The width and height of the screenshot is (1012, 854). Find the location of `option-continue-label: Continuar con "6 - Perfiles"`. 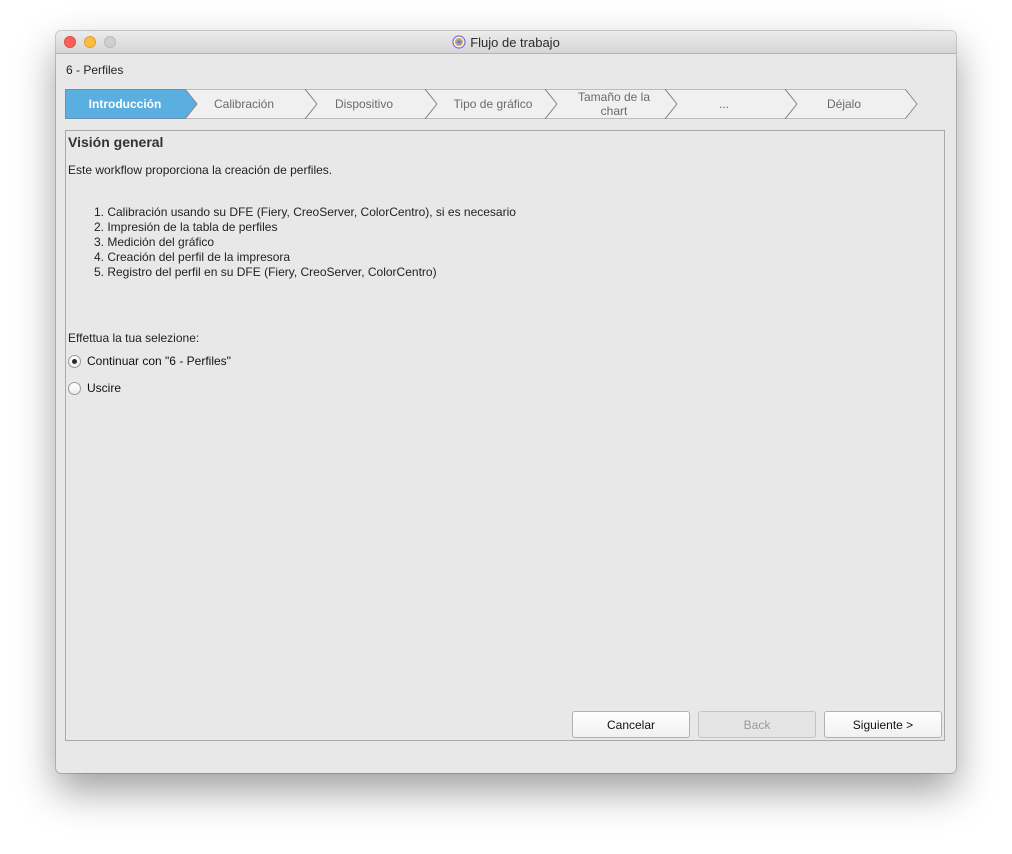

option-continue-label: Continuar con "6 - Perfiles" is located at coordinates (159, 361).